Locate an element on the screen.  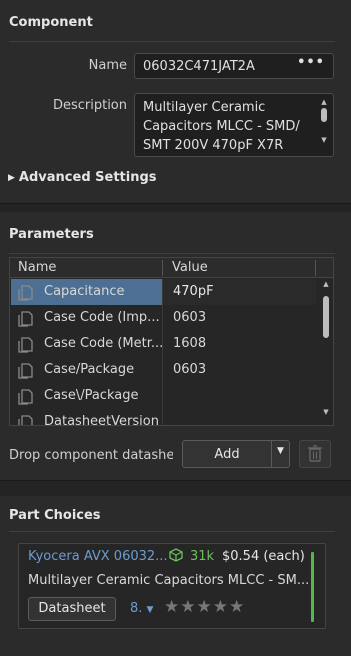
column-header-value: Value is located at coordinates (190, 267).